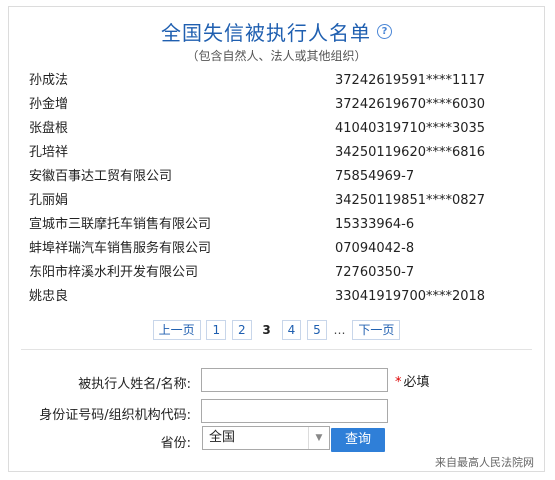 This screenshot has width=555, height=480. Describe the element at coordinates (48, 81) in the screenshot. I see `record-name: 孙成法` at that location.